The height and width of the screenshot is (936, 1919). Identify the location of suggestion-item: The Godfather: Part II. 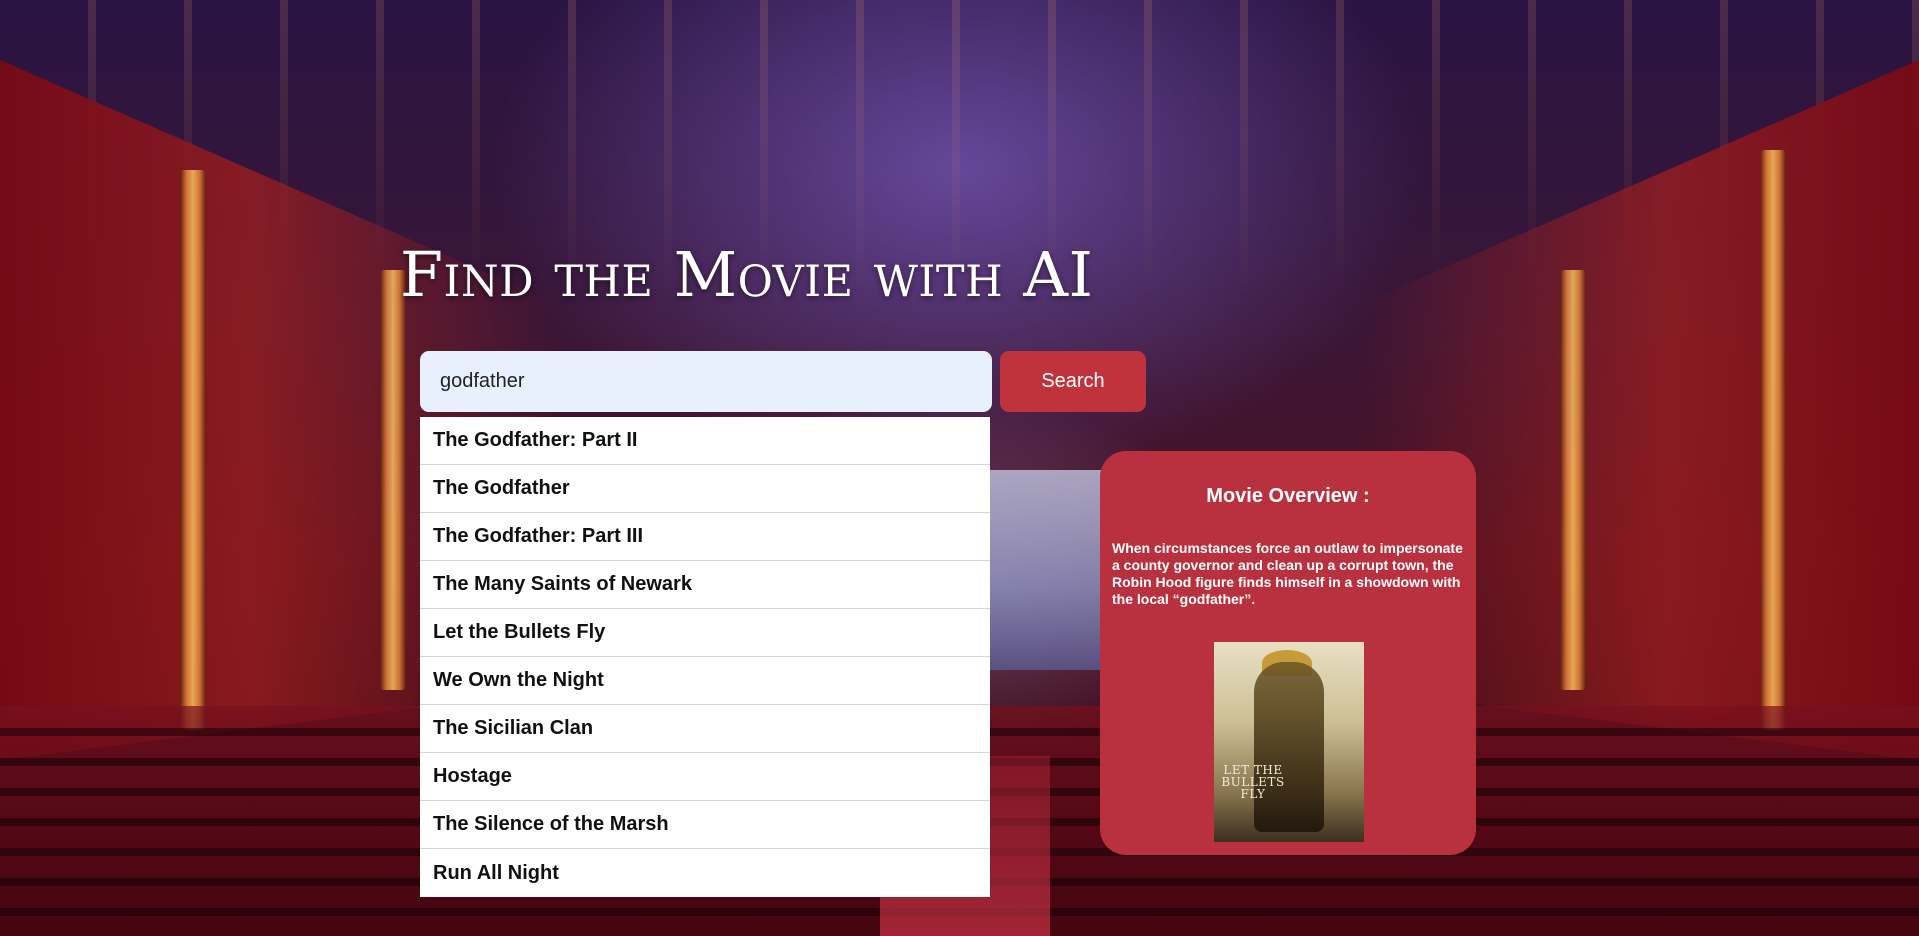
(705, 441).